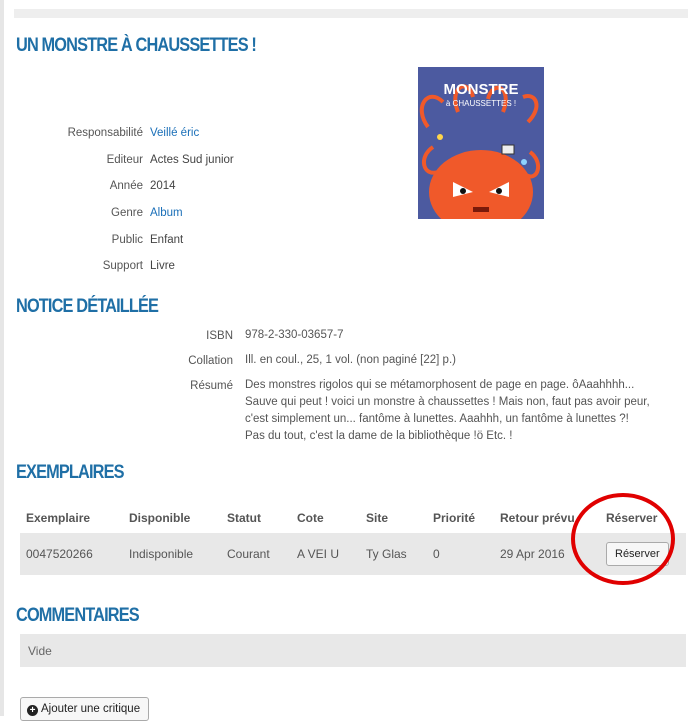  What do you see at coordinates (163, 186) in the screenshot?
I see `year-value: 2014` at bounding box center [163, 186].